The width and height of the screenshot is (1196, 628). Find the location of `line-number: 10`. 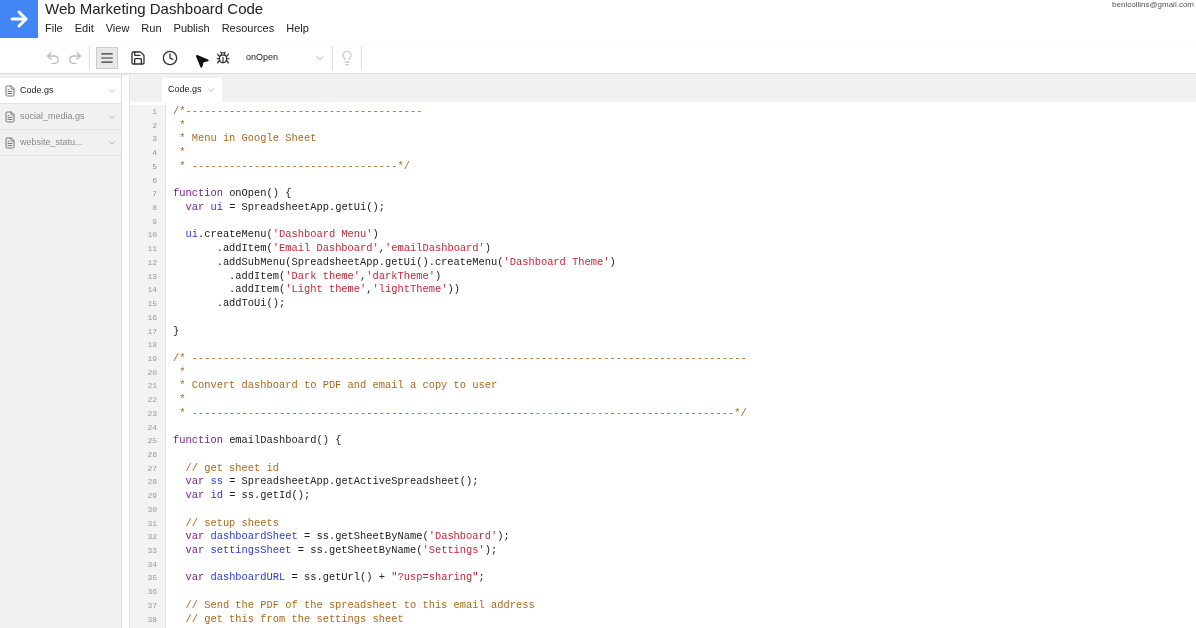

line-number: 10 is located at coordinates (152, 235).